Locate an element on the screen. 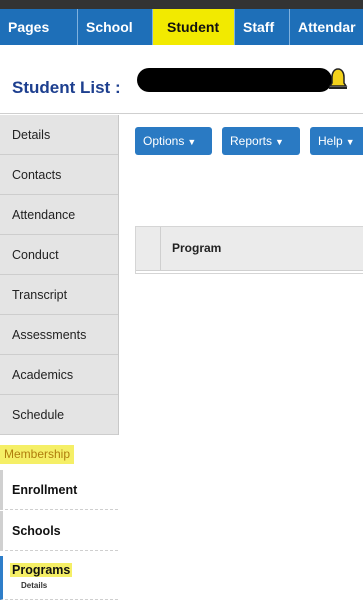 The image size is (363, 610). select-all-column is located at coordinates (148, 248).